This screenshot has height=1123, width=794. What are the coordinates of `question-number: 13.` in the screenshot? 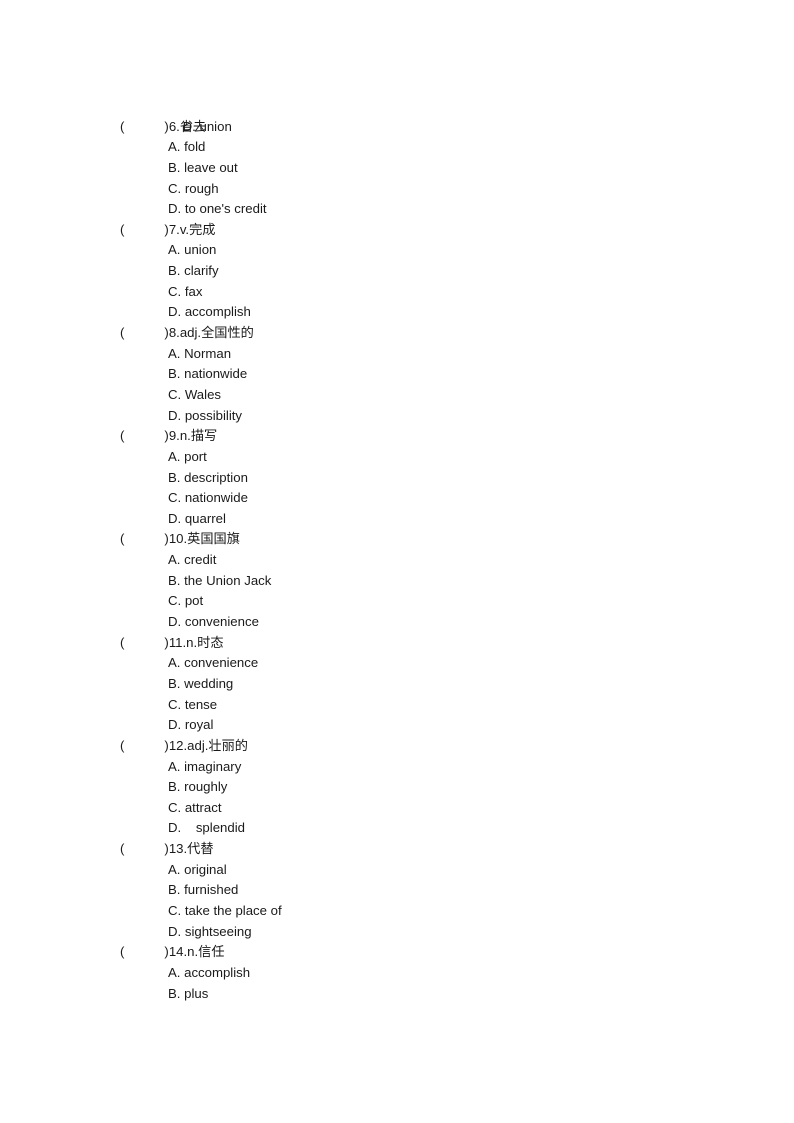 It's located at (178, 849).